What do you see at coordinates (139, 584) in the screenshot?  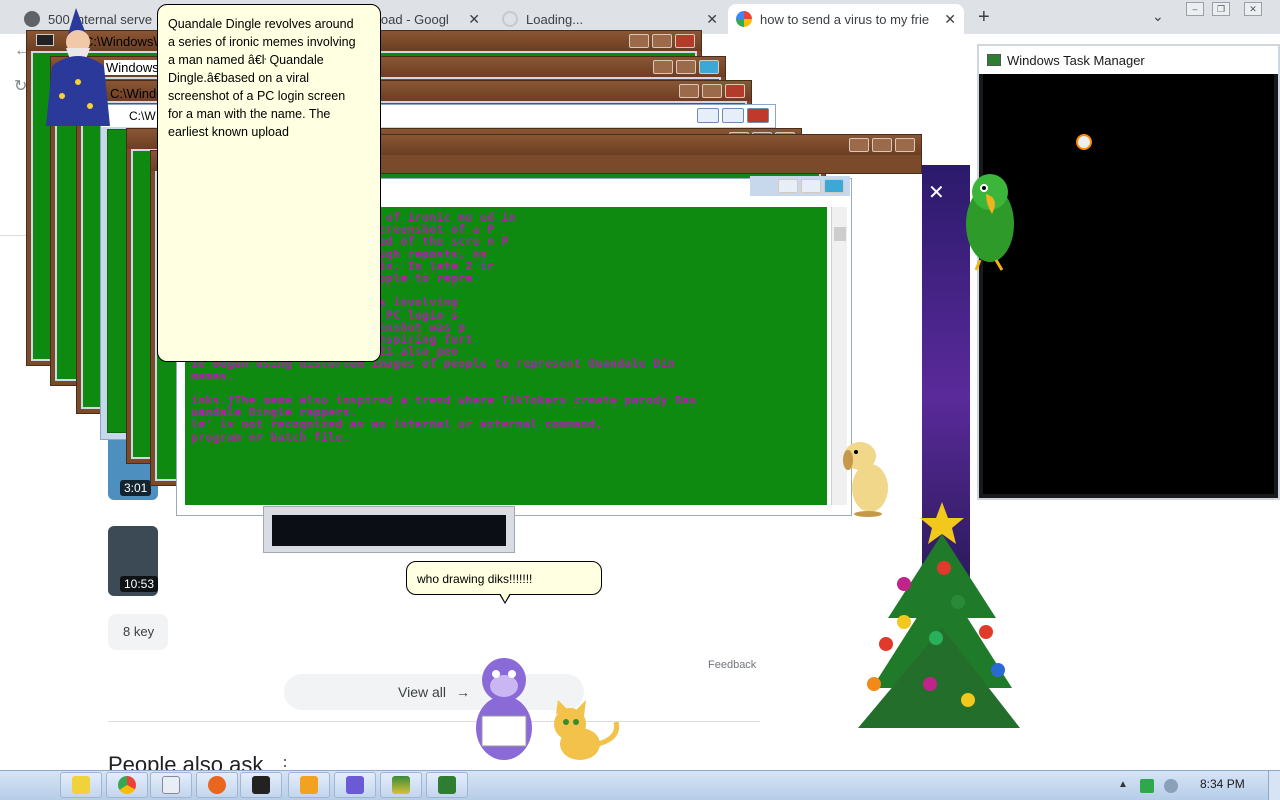 I see `video-duration: 10:53` at bounding box center [139, 584].